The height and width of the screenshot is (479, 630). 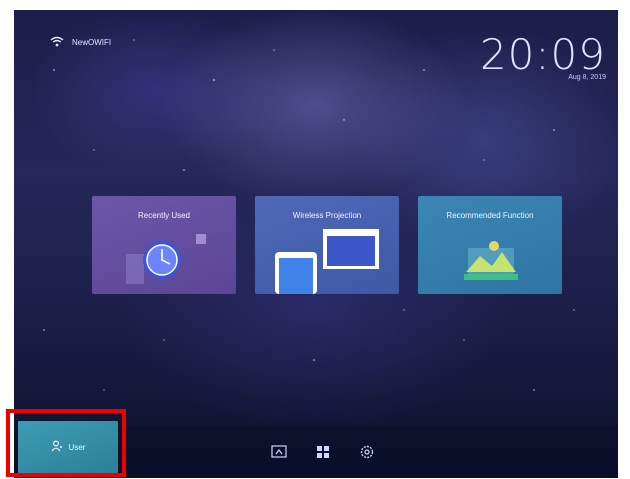 I want to click on tile-recommended-function: Recommended Function, so click(x=490, y=245).